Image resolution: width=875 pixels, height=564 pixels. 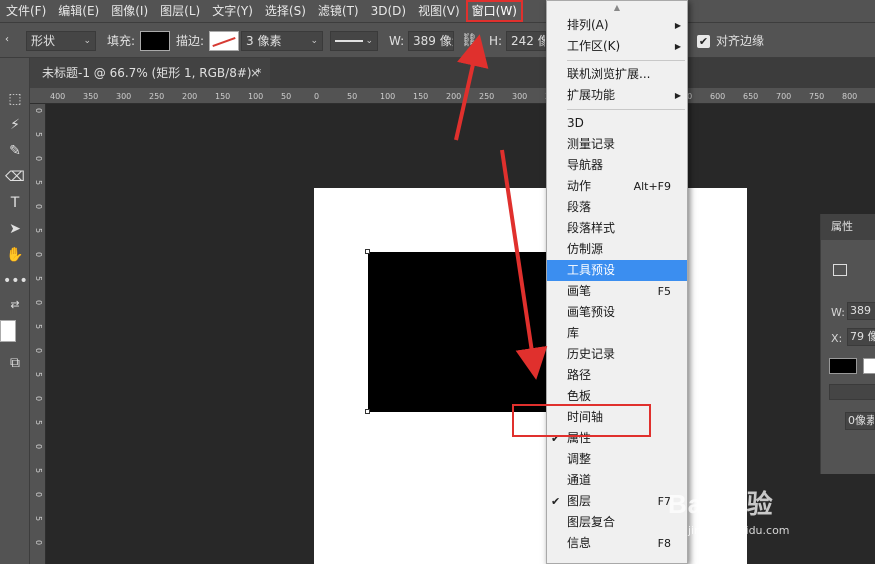 What do you see at coordinates (617, 396) in the screenshot?
I see `window-menu-item: 色板` at bounding box center [617, 396].